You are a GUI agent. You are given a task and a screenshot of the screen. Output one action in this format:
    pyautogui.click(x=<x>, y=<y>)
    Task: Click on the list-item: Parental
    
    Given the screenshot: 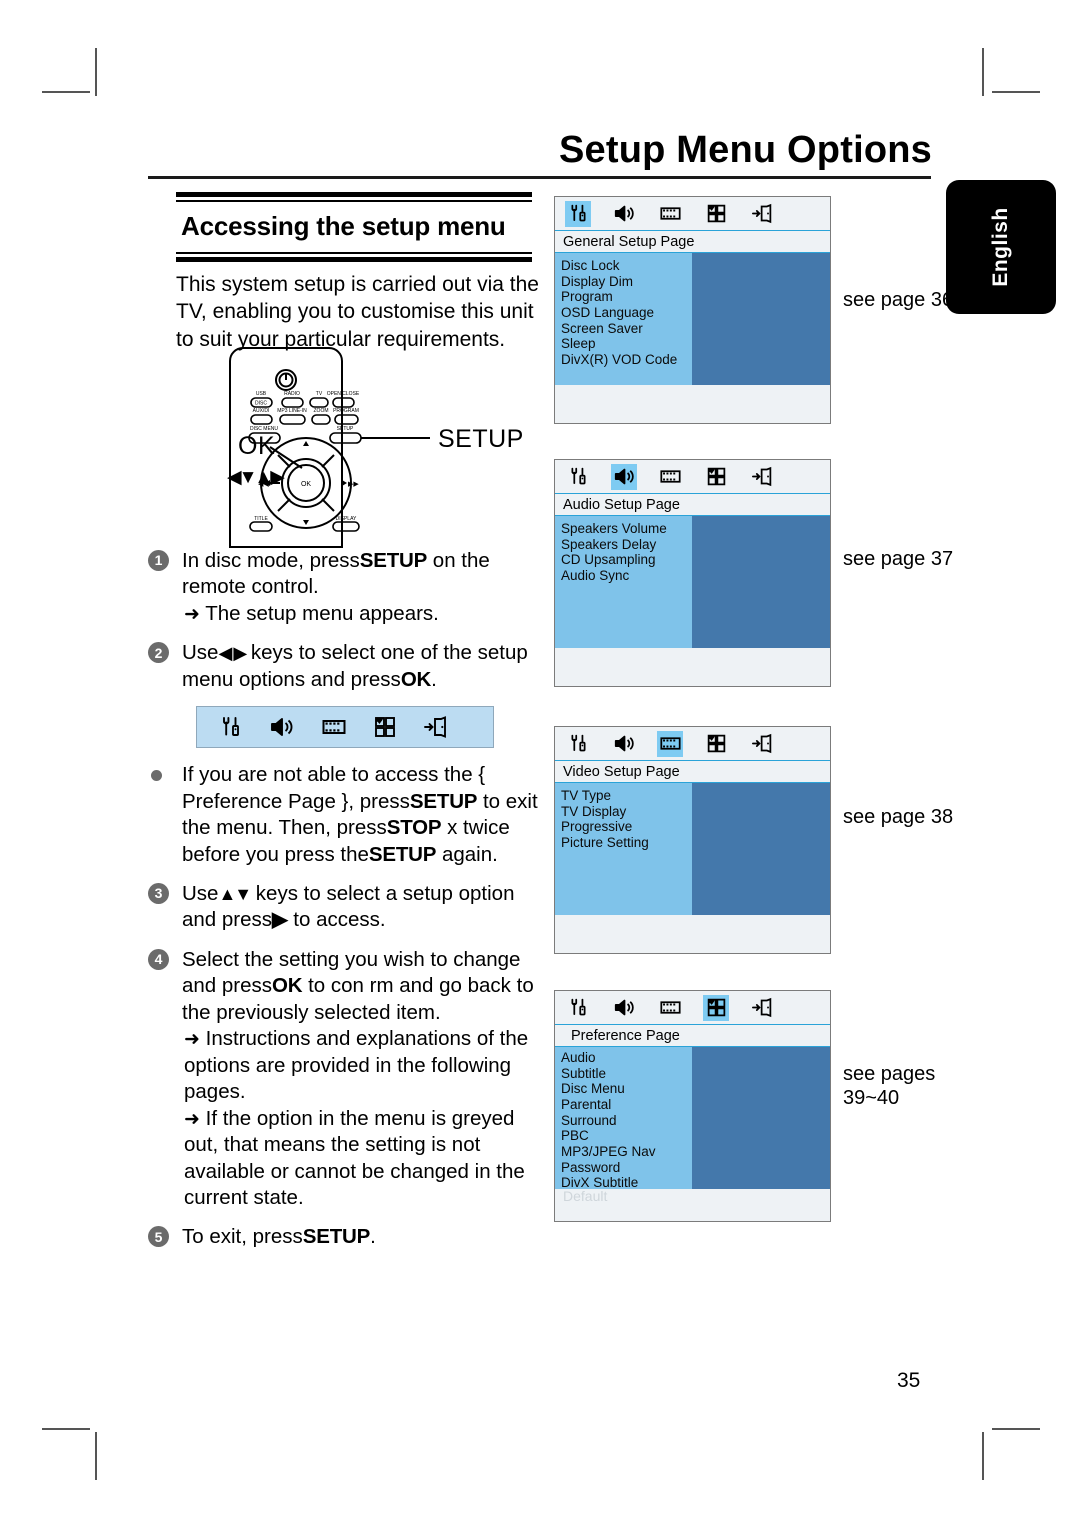 What is the action you would take?
    pyautogui.click(x=626, y=1105)
    